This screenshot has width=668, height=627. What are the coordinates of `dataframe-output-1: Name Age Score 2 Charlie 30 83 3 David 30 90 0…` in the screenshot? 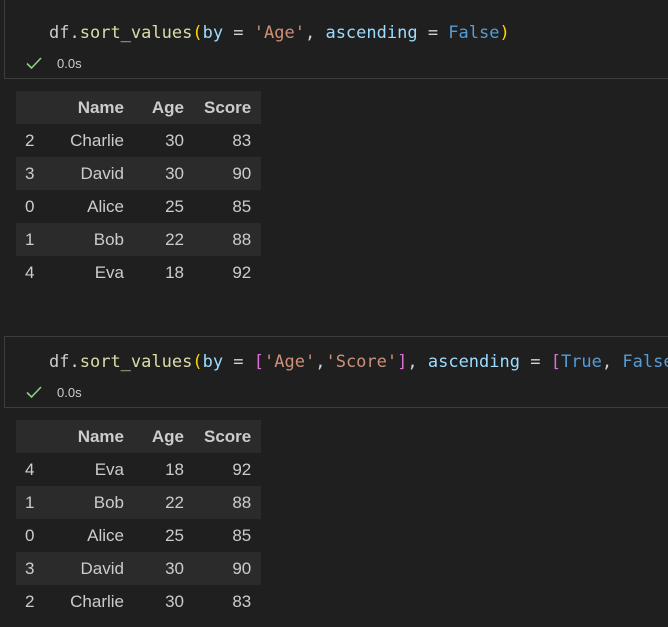 It's located at (139, 190).